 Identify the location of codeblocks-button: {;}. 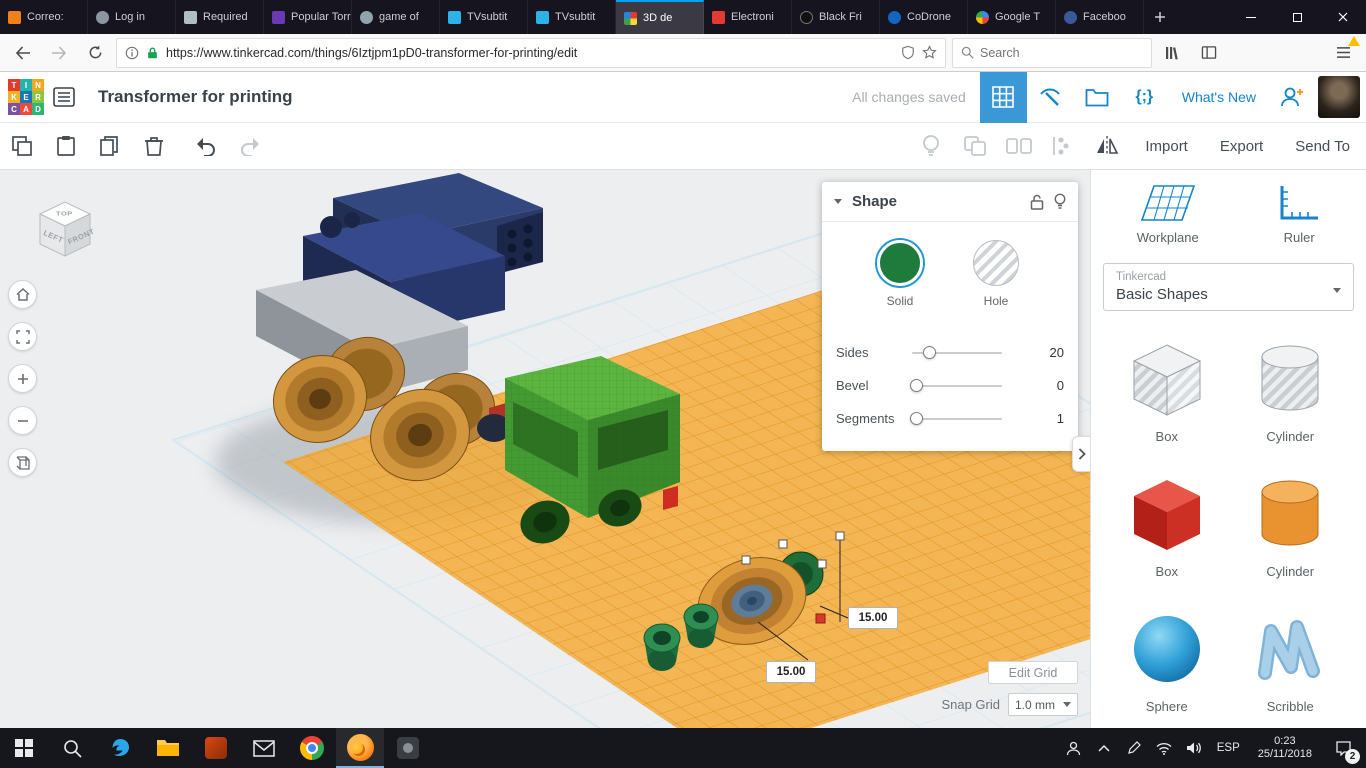
(1144, 97).